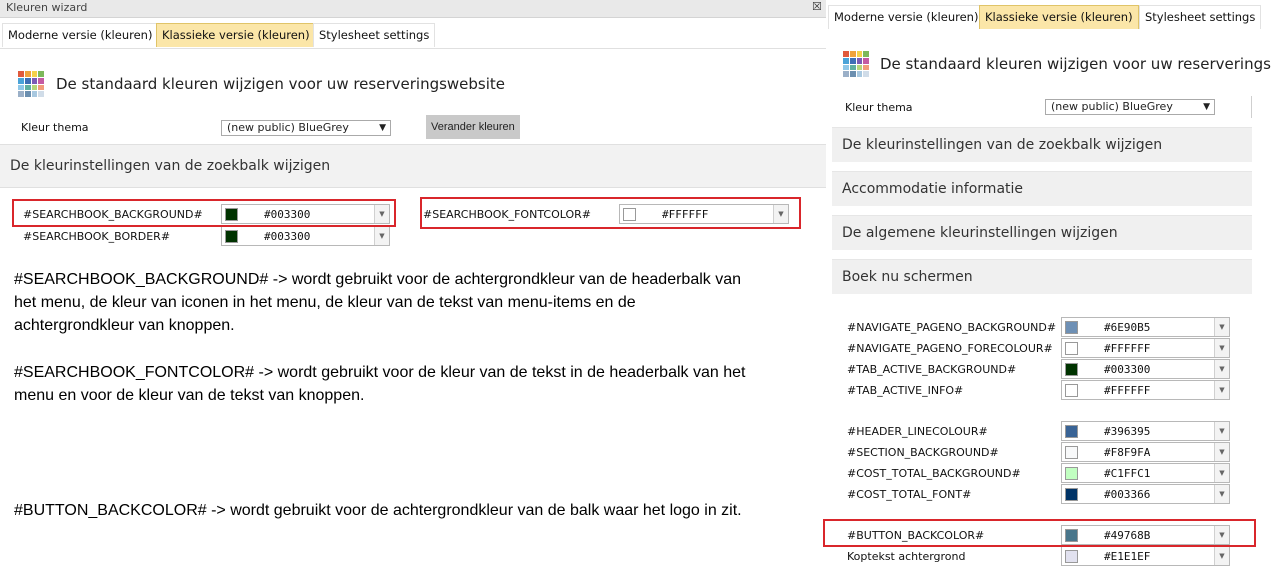 The image size is (1273, 574). What do you see at coordinates (1059, 17) in the screenshot?
I see `tab-classic-right: Klassieke versie (kleuren)` at bounding box center [1059, 17].